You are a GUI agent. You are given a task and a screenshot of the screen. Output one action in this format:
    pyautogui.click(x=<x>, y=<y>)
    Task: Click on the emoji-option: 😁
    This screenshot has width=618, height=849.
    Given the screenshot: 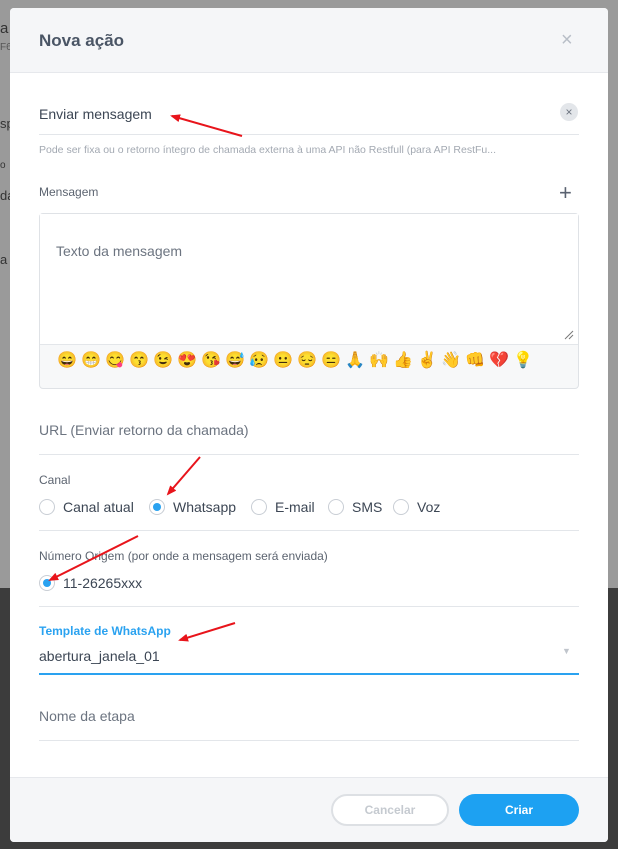 What is the action you would take?
    pyautogui.click(x=91, y=361)
    